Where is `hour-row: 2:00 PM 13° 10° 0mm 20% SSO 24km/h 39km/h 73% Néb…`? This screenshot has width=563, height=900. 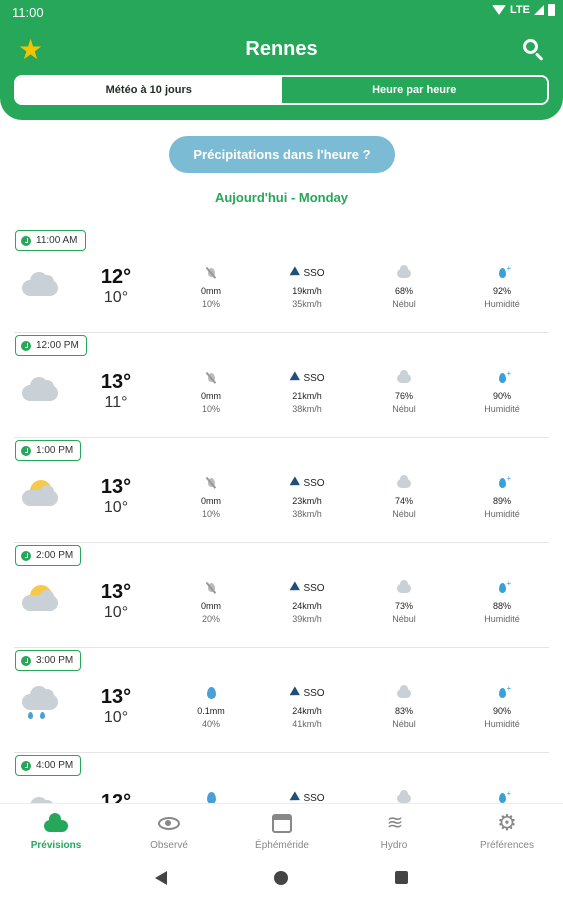
hour-row: 2:00 PM 13° 10° 0mm 20% SSO 24km/h 39km/h 73% Néb… is located at coordinates (281, 595).